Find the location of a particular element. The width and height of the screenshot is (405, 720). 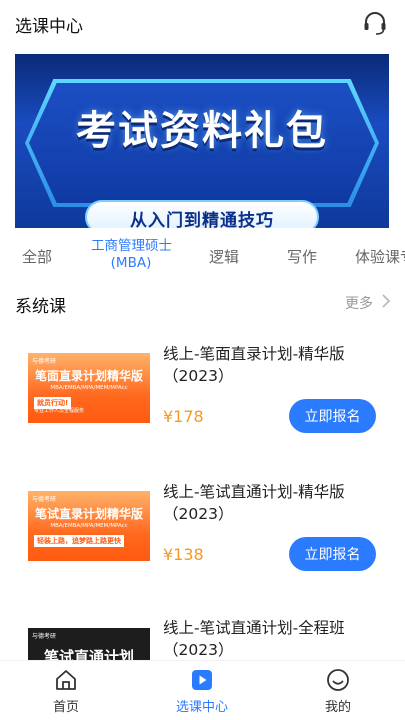

nav-course-center: 选课中心 is located at coordinates (202, 690).